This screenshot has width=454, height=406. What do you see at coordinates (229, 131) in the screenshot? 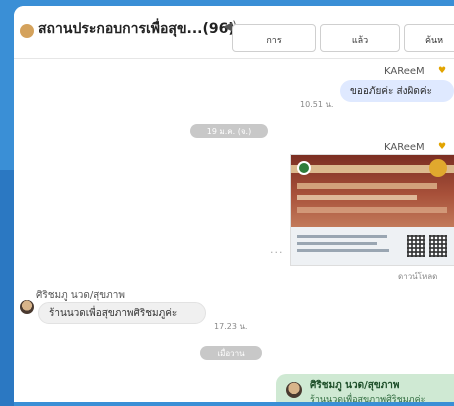
I see `date-divider: 19 ม.ค. (จ.)` at bounding box center [229, 131].